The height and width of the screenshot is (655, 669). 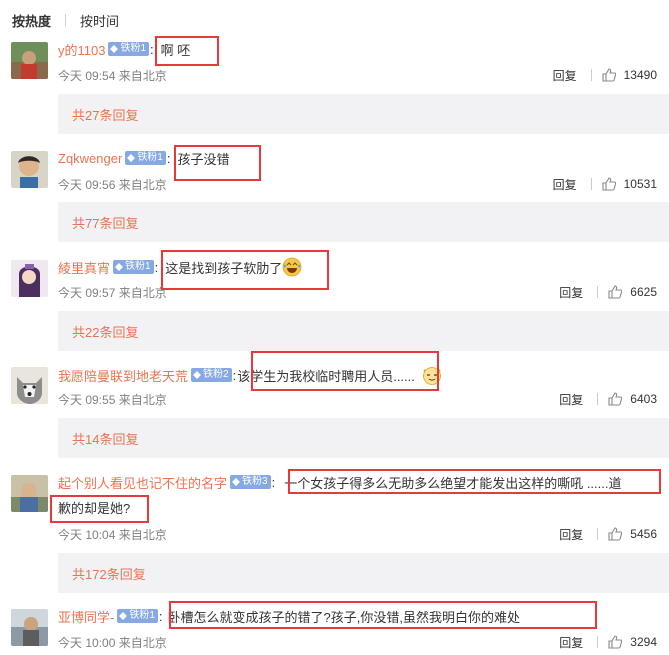 What do you see at coordinates (90, 158) in the screenshot?
I see `username: Zqkwenger` at bounding box center [90, 158].